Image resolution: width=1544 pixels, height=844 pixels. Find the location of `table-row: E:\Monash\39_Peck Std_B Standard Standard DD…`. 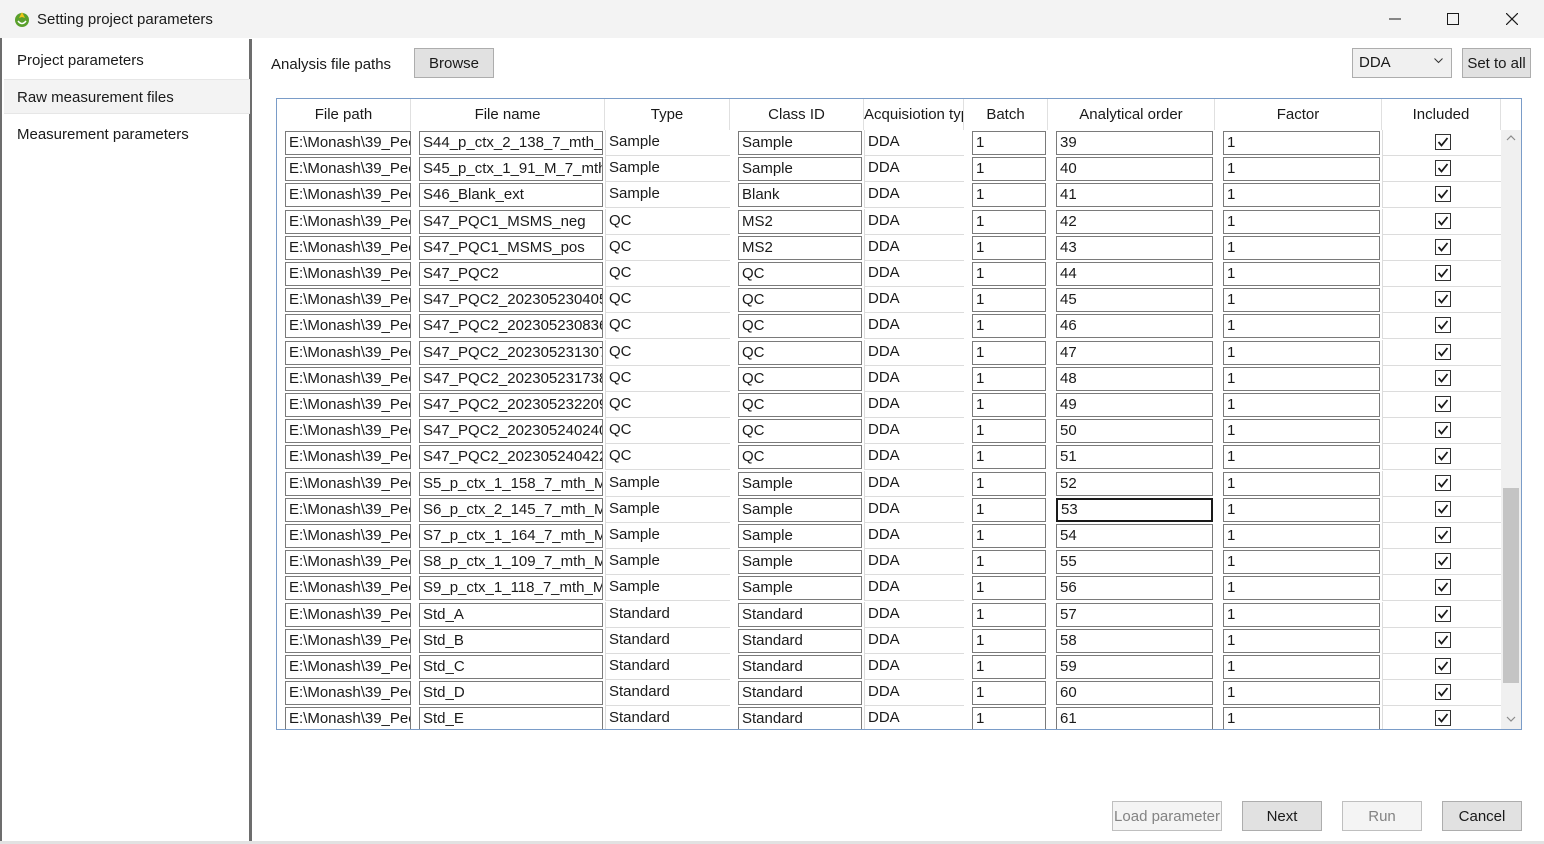

table-row: E:\Monash\39_Peck Std_B Standard Standard DD… is located at coordinates (889, 640).